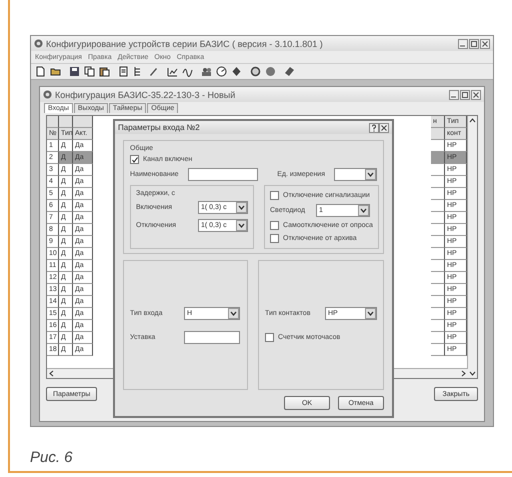  What do you see at coordinates (187, 71) in the screenshot?
I see `wave-icon` at bounding box center [187, 71].